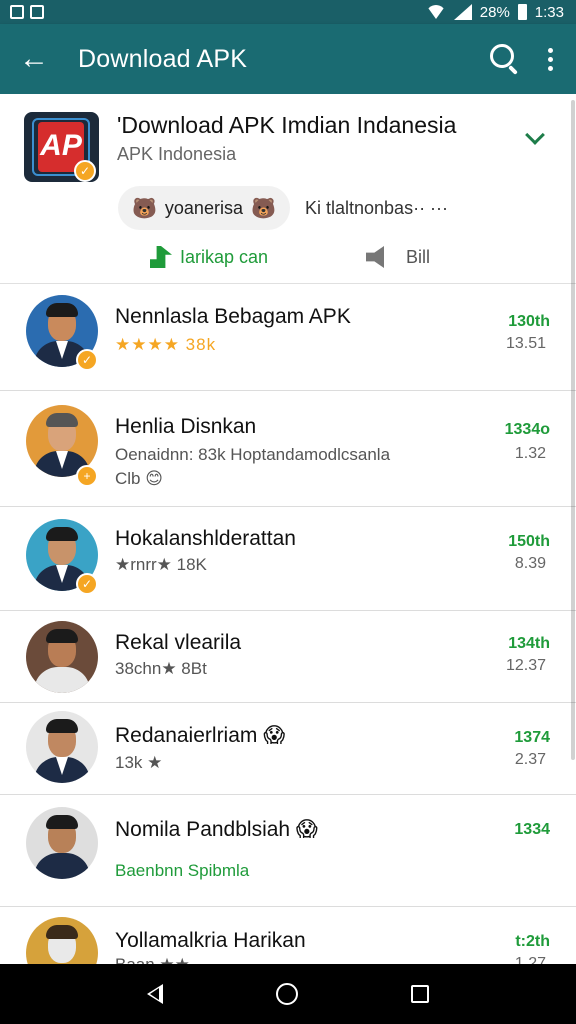 The image size is (576, 1024). I want to click on item-size: 12.37, so click(525, 665).